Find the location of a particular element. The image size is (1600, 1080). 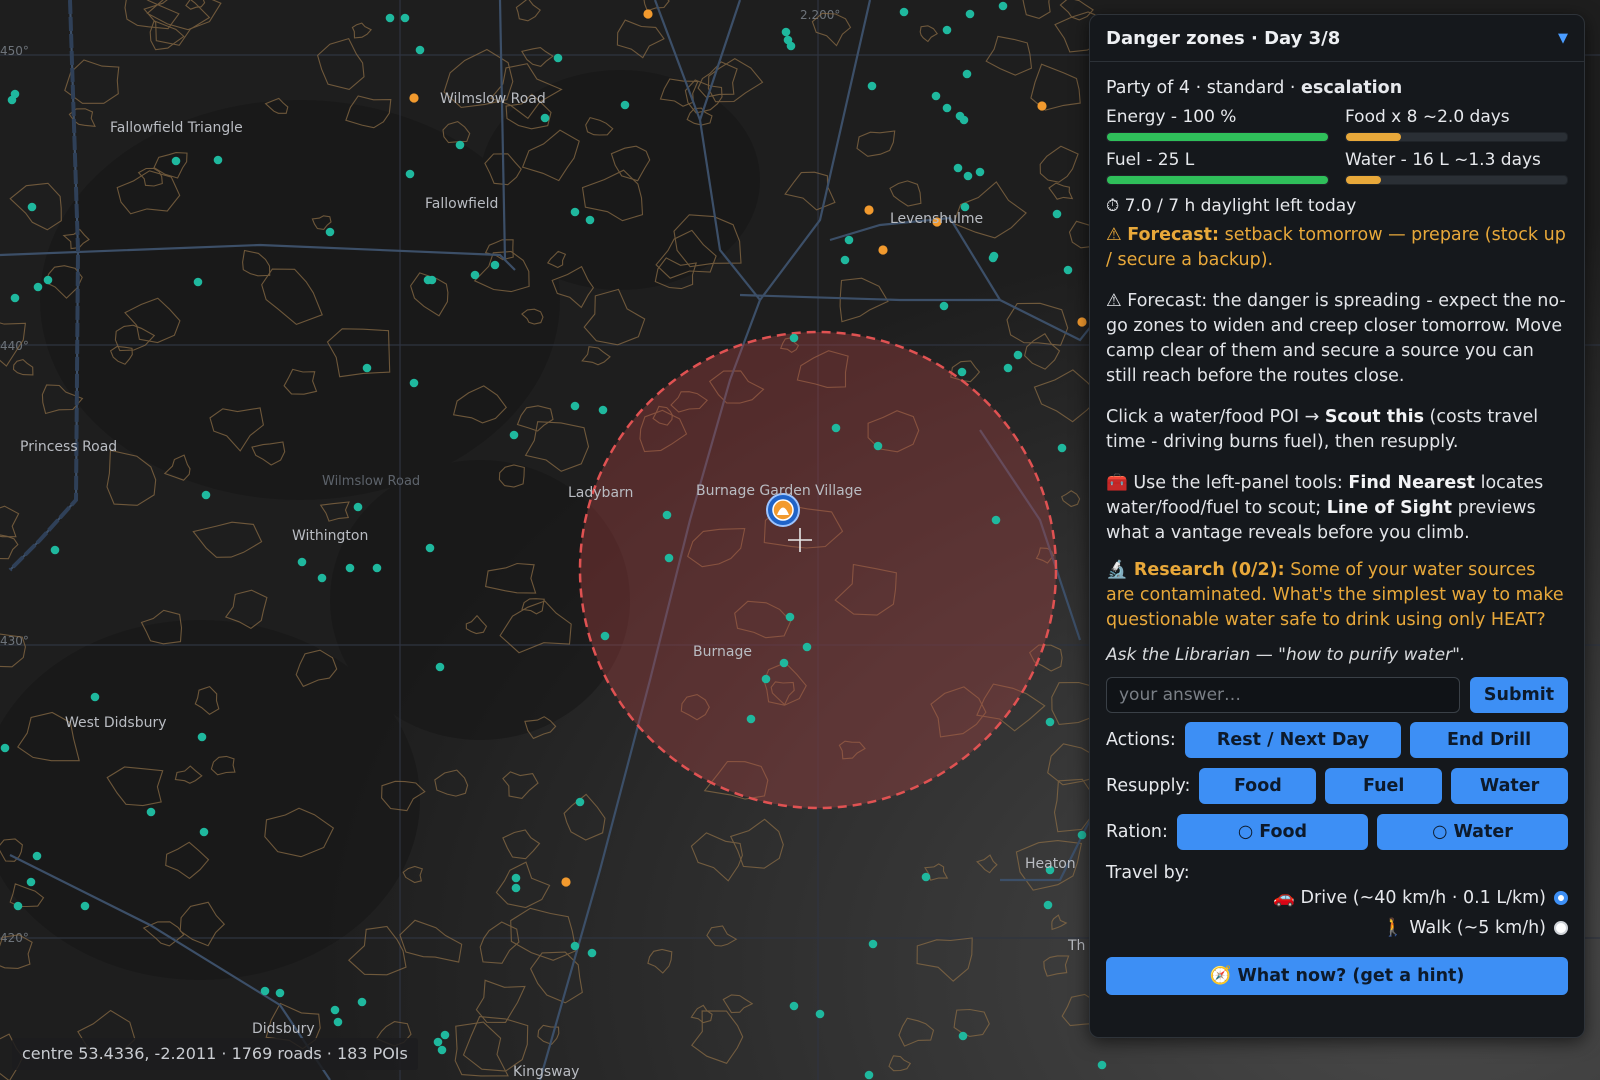

chevron-down-icon: ▼ is located at coordinates (1563, 38).